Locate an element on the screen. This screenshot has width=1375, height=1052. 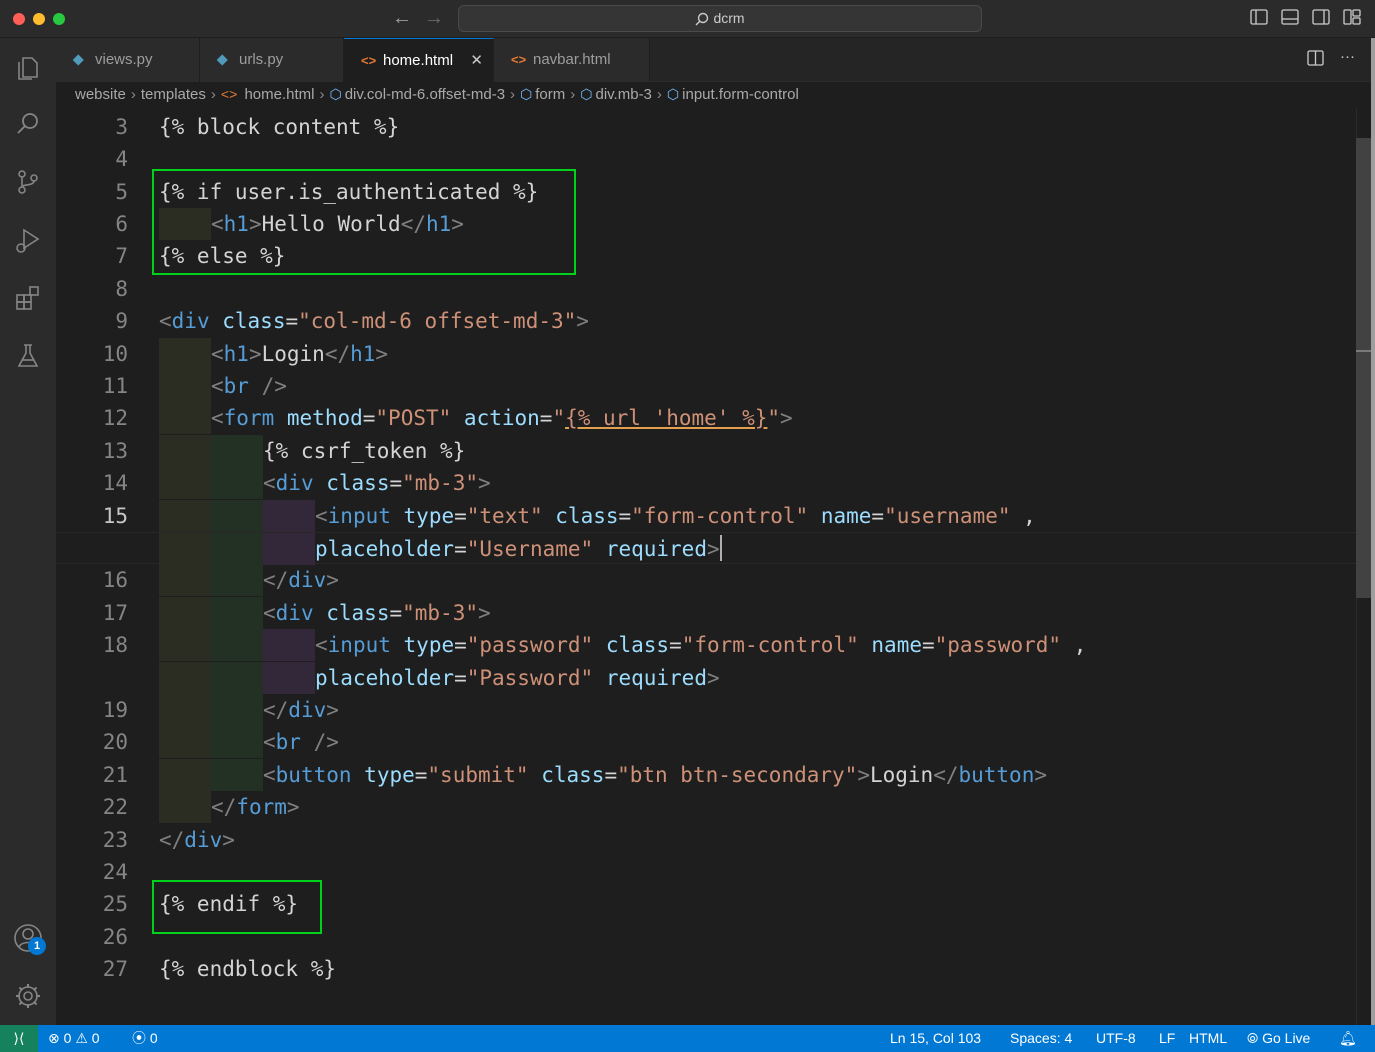
code-line: 17 <div class="mb-3"> is located at coordinates (706, 613).